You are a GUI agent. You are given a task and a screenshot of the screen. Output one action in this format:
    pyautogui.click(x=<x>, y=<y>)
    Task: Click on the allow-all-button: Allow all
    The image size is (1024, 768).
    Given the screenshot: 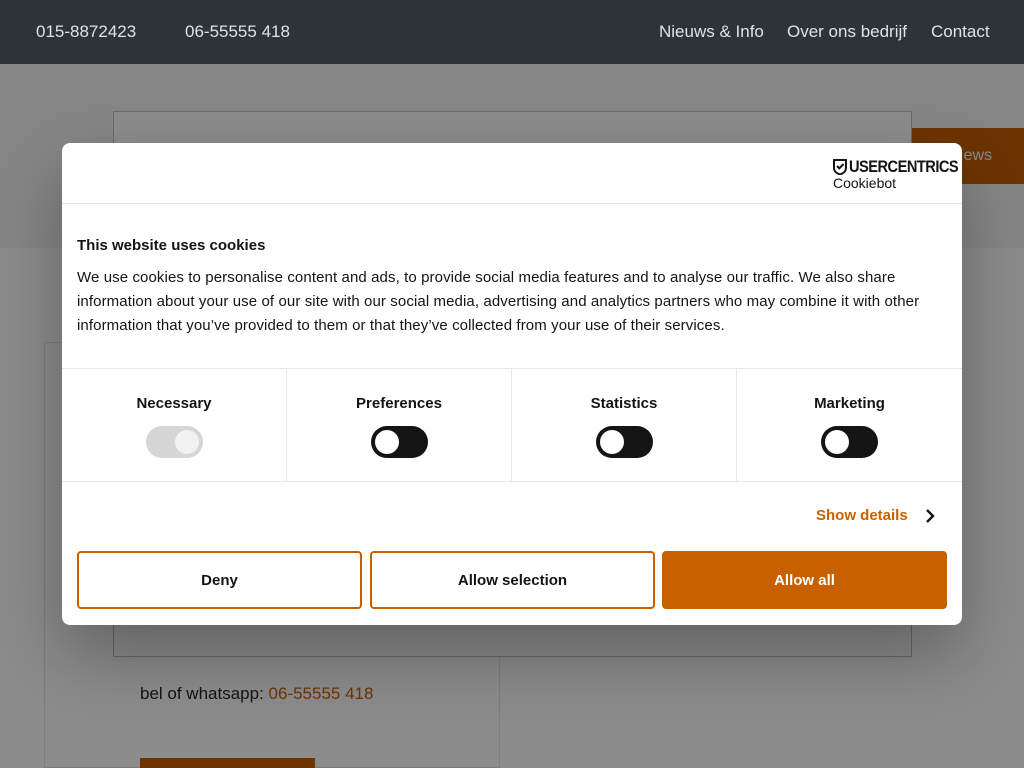 What is the action you would take?
    pyautogui.click(x=804, y=580)
    